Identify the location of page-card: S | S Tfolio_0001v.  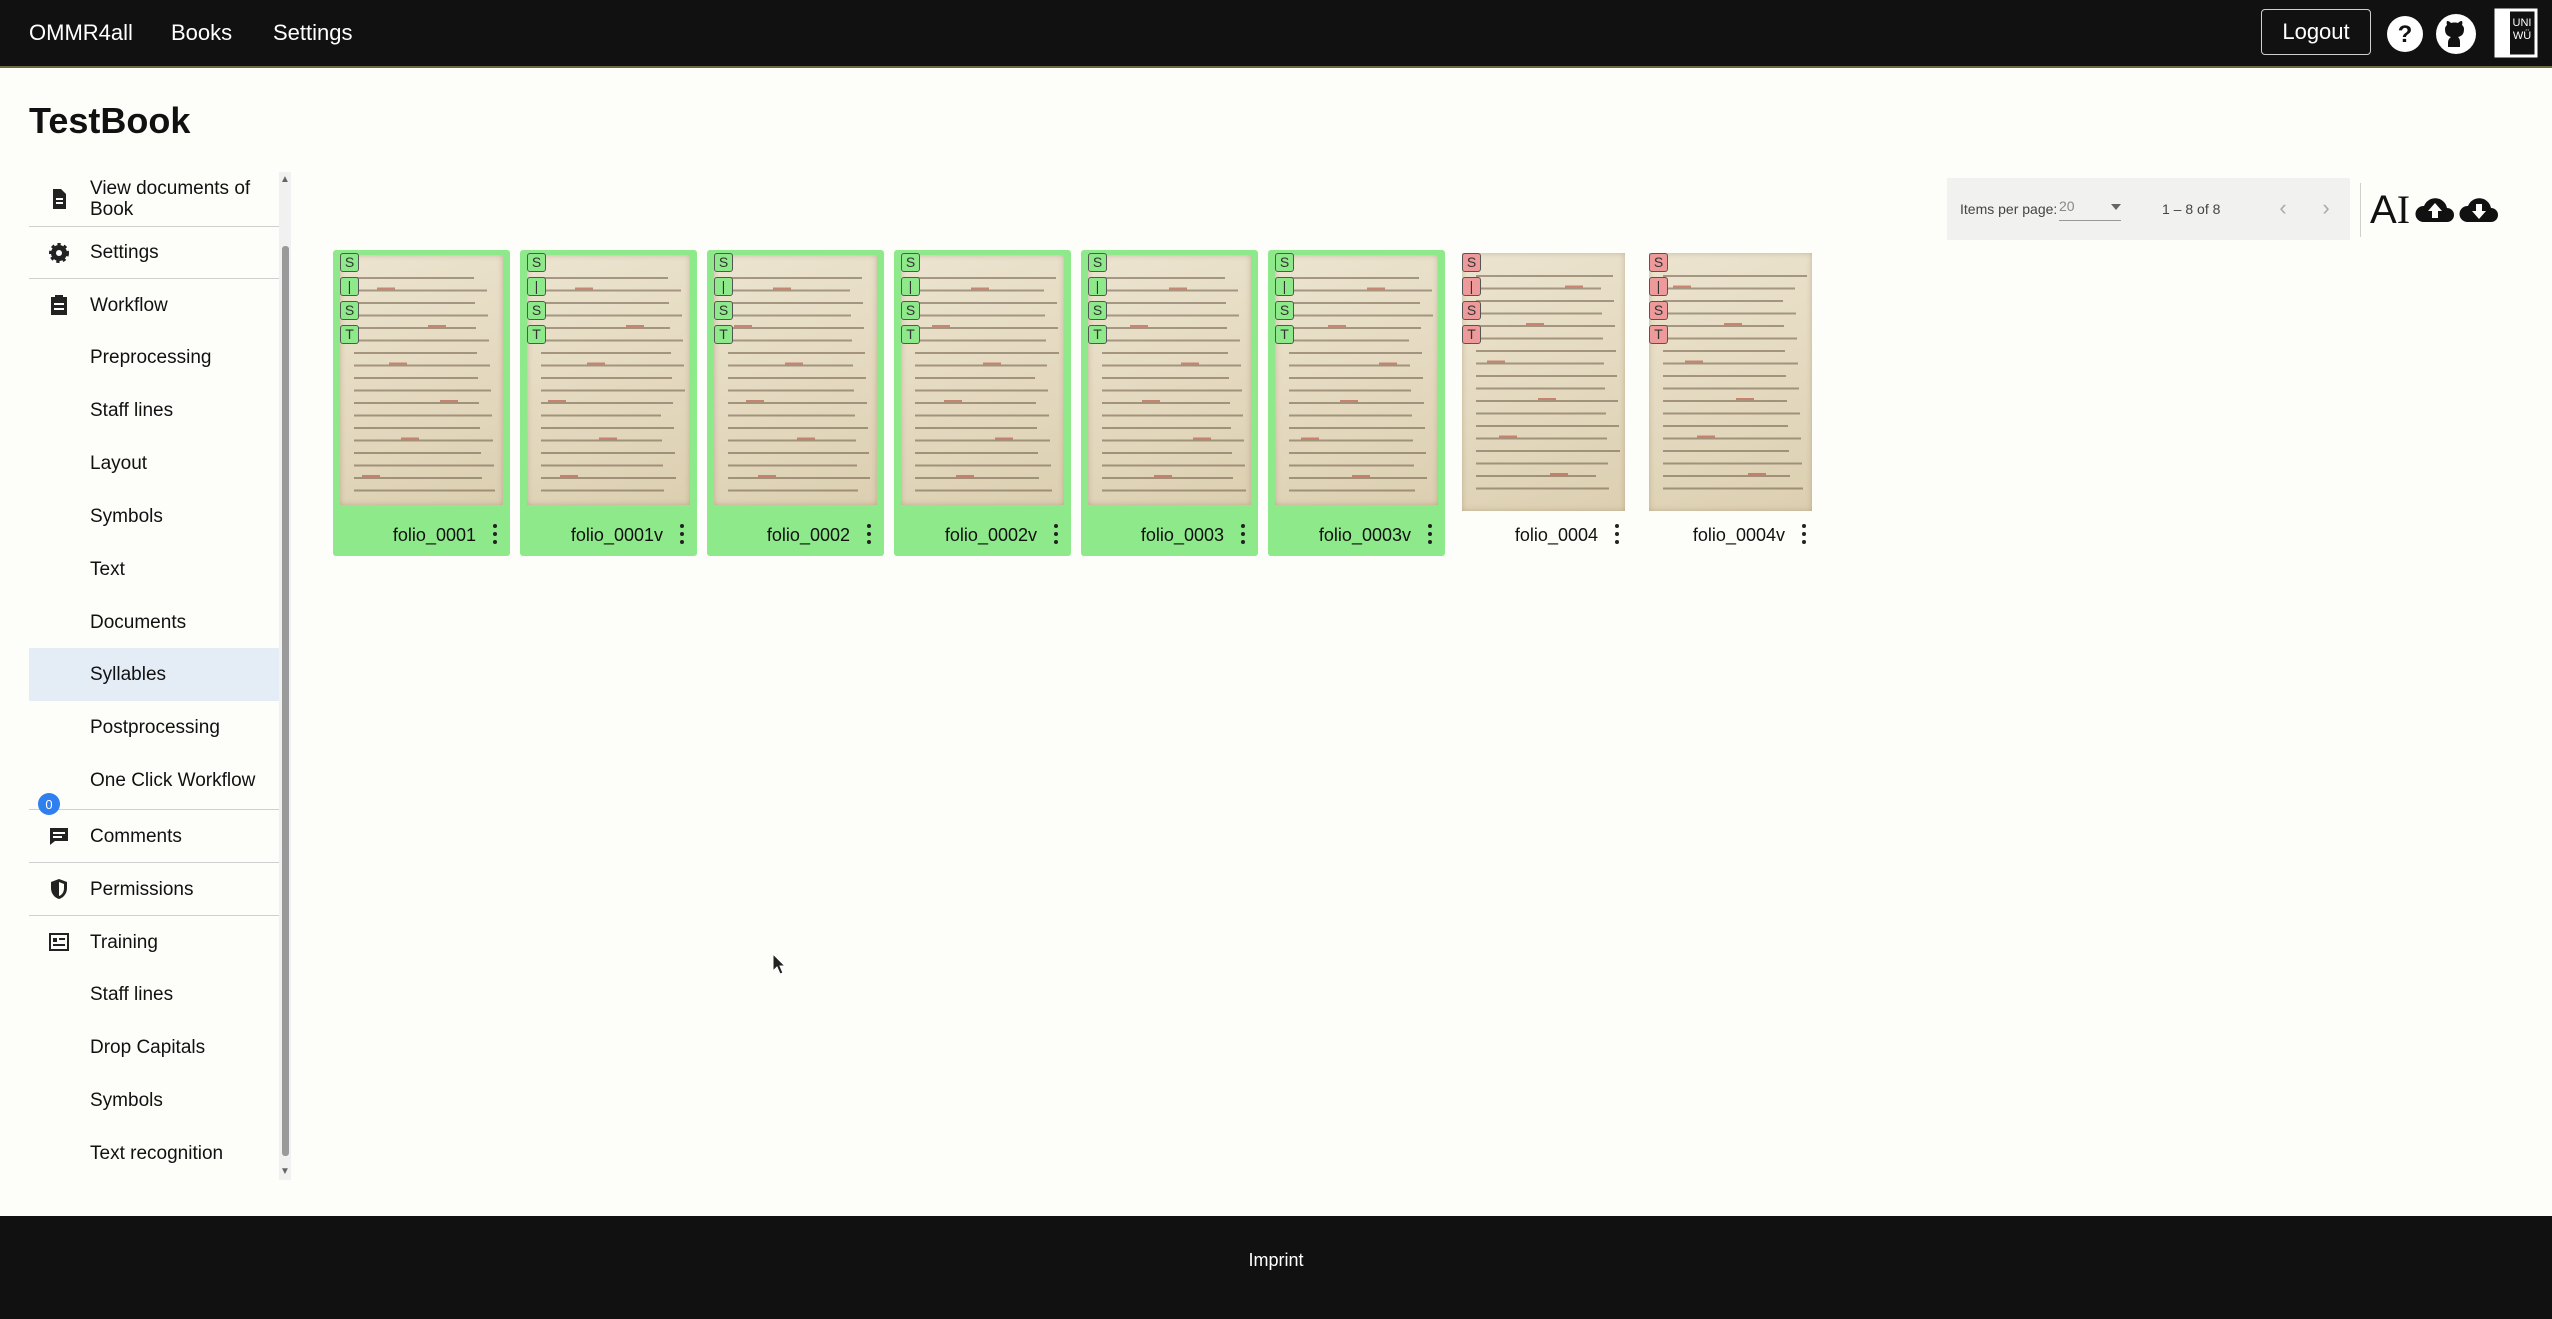
(608, 403).